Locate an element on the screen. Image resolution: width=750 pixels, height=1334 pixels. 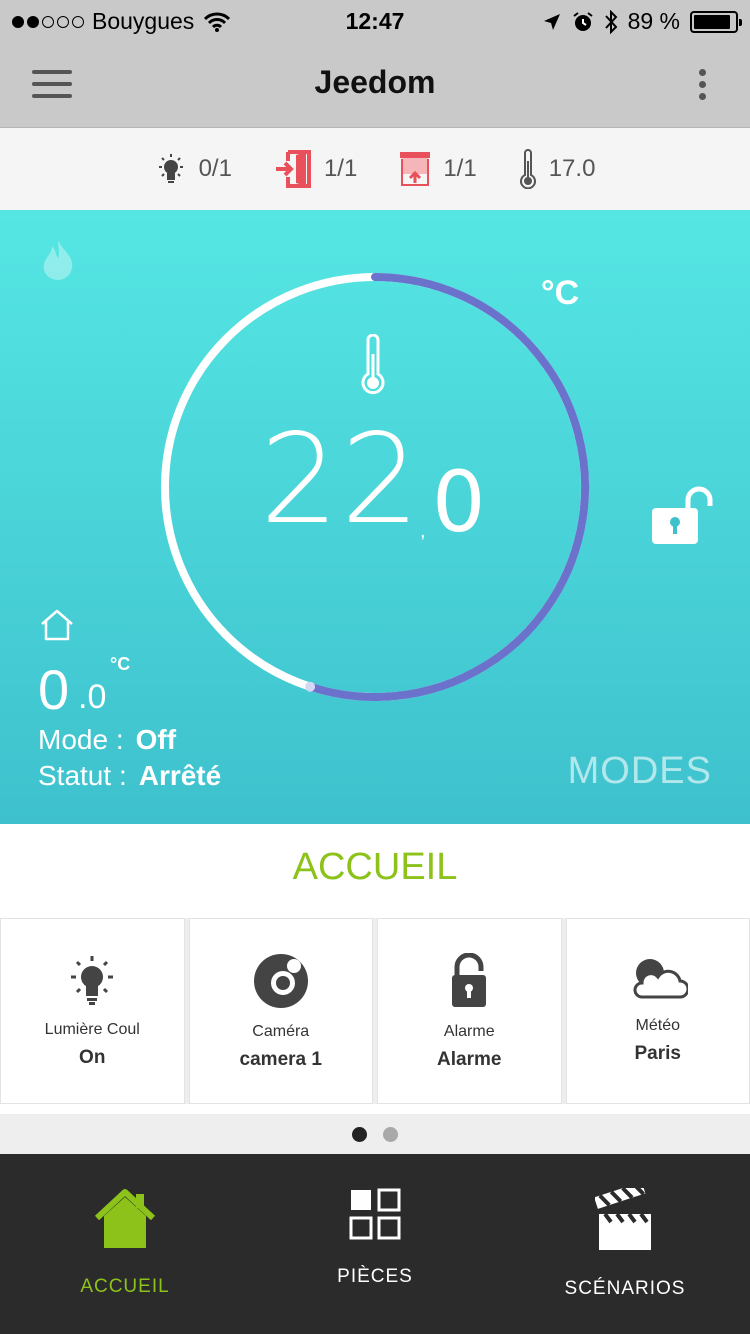
nav-tab-pieces: PIÈCES is located at coordinates (375, 1244).